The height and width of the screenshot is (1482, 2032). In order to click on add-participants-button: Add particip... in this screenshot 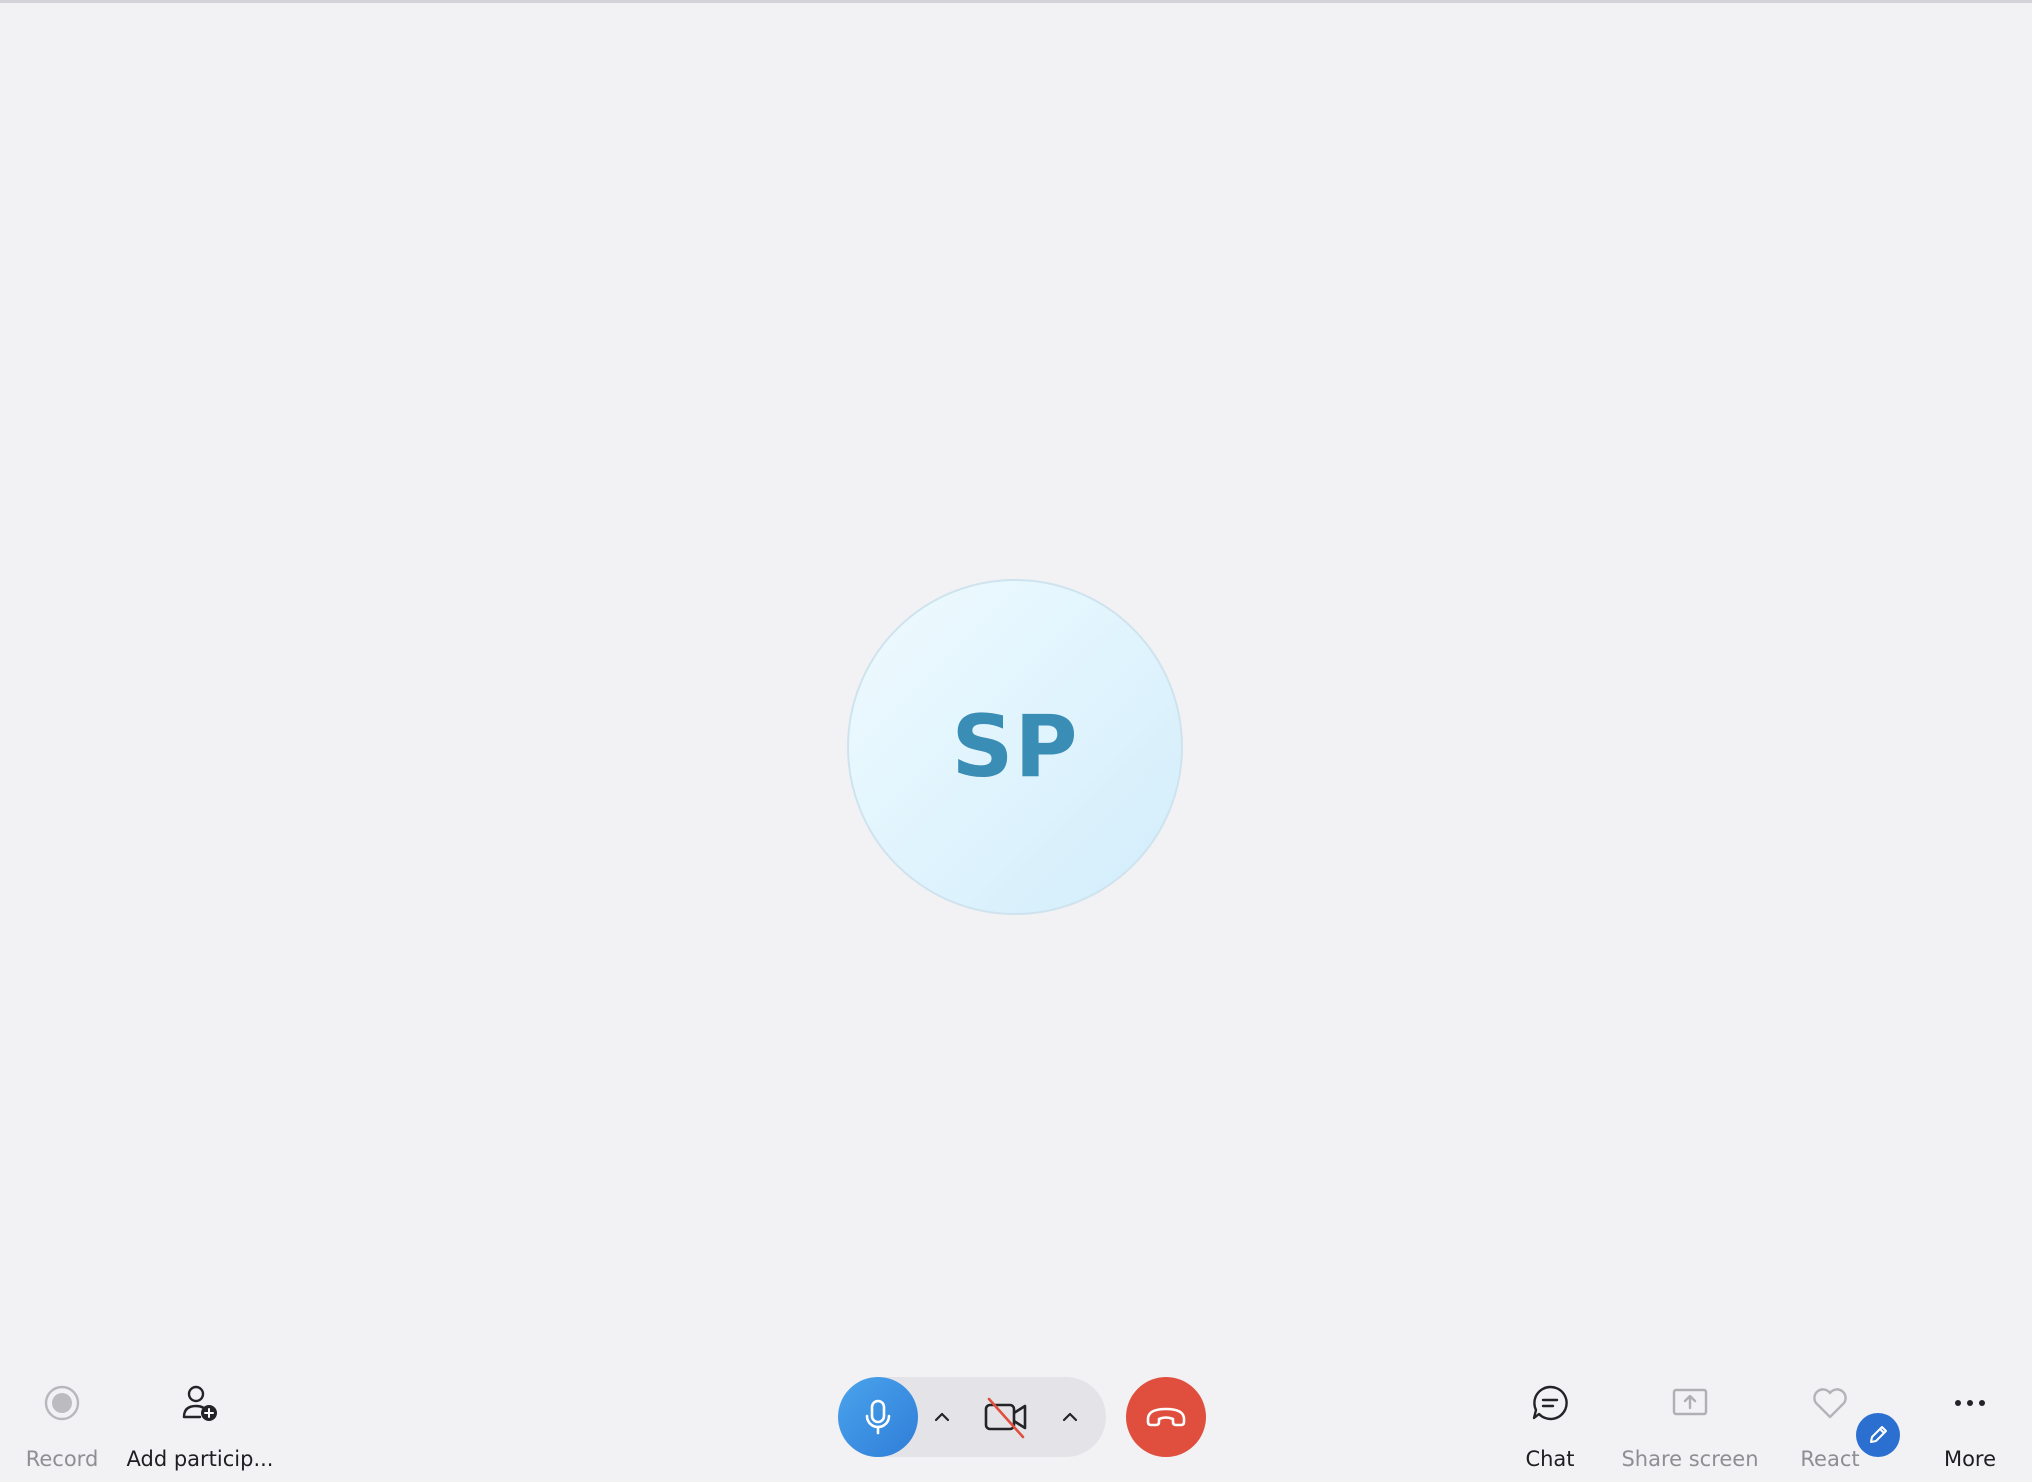, I will do `click(200, 1417)`.